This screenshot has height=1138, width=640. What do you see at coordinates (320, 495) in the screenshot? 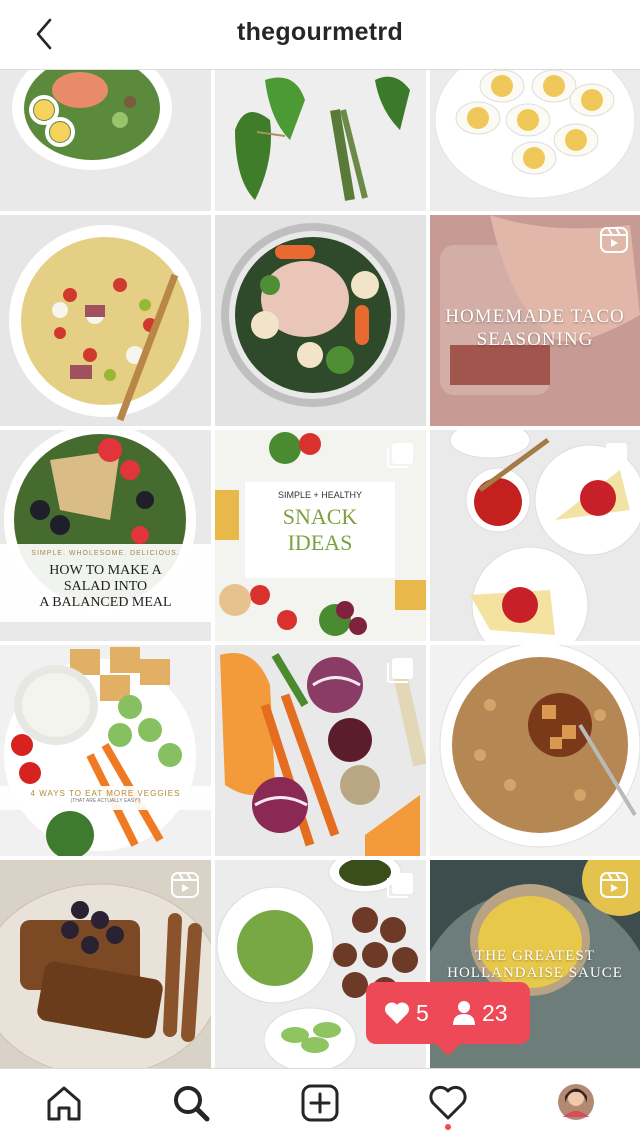
I see `card-kicker: SIMPLE + HEALTHY` at bounding box center [320, 495].